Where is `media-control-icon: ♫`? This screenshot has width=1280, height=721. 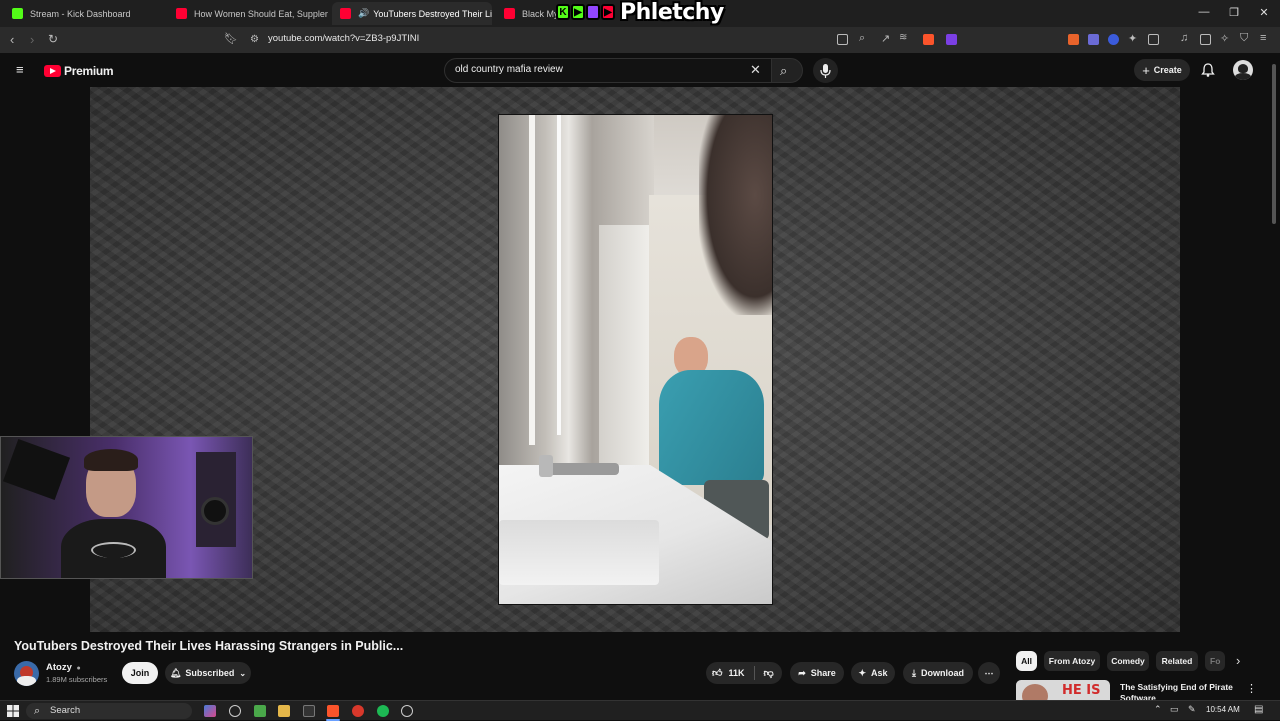 media-control-icon: ♫ is located at coordinates (1184, 38).